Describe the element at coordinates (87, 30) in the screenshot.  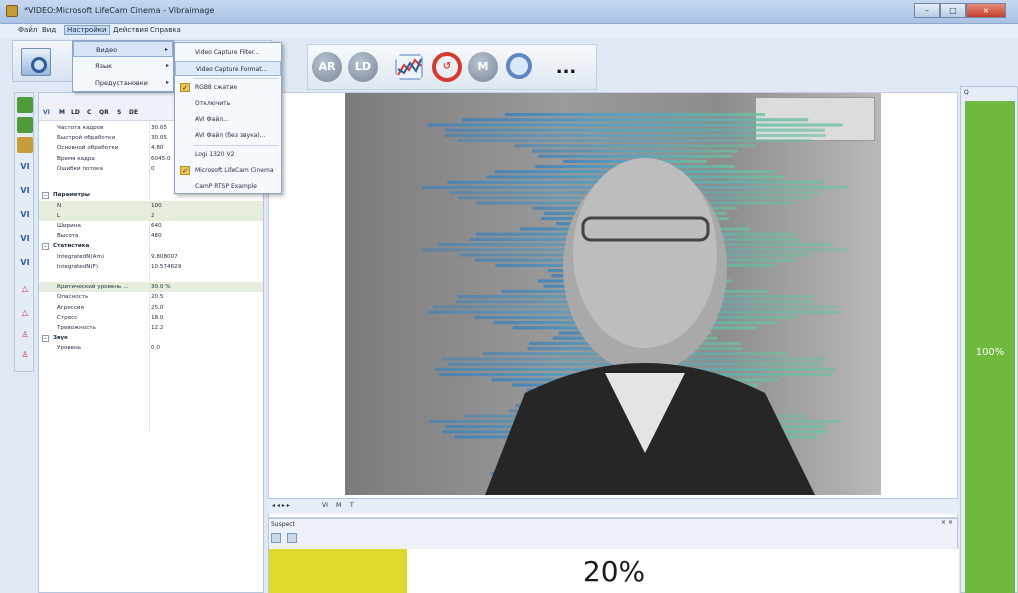
I see `menu-settings: Настройки` at that location.